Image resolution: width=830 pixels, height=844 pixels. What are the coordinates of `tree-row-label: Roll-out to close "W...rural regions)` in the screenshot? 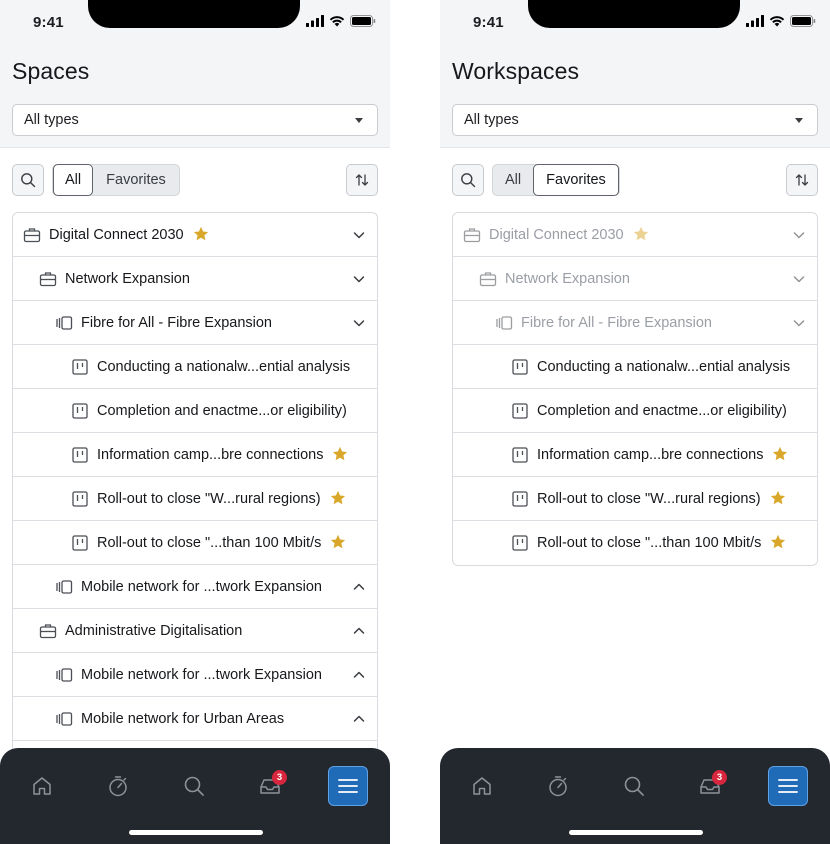 It's located at (209, 499).